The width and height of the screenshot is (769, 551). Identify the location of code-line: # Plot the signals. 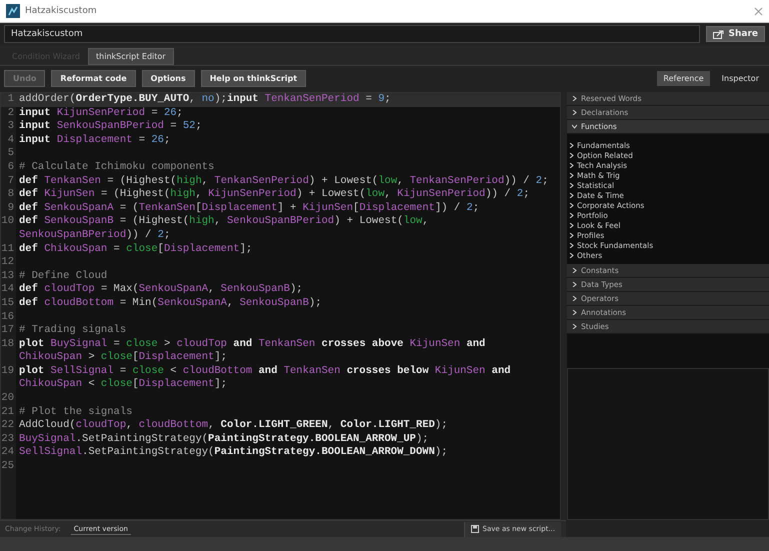
(76, 412).